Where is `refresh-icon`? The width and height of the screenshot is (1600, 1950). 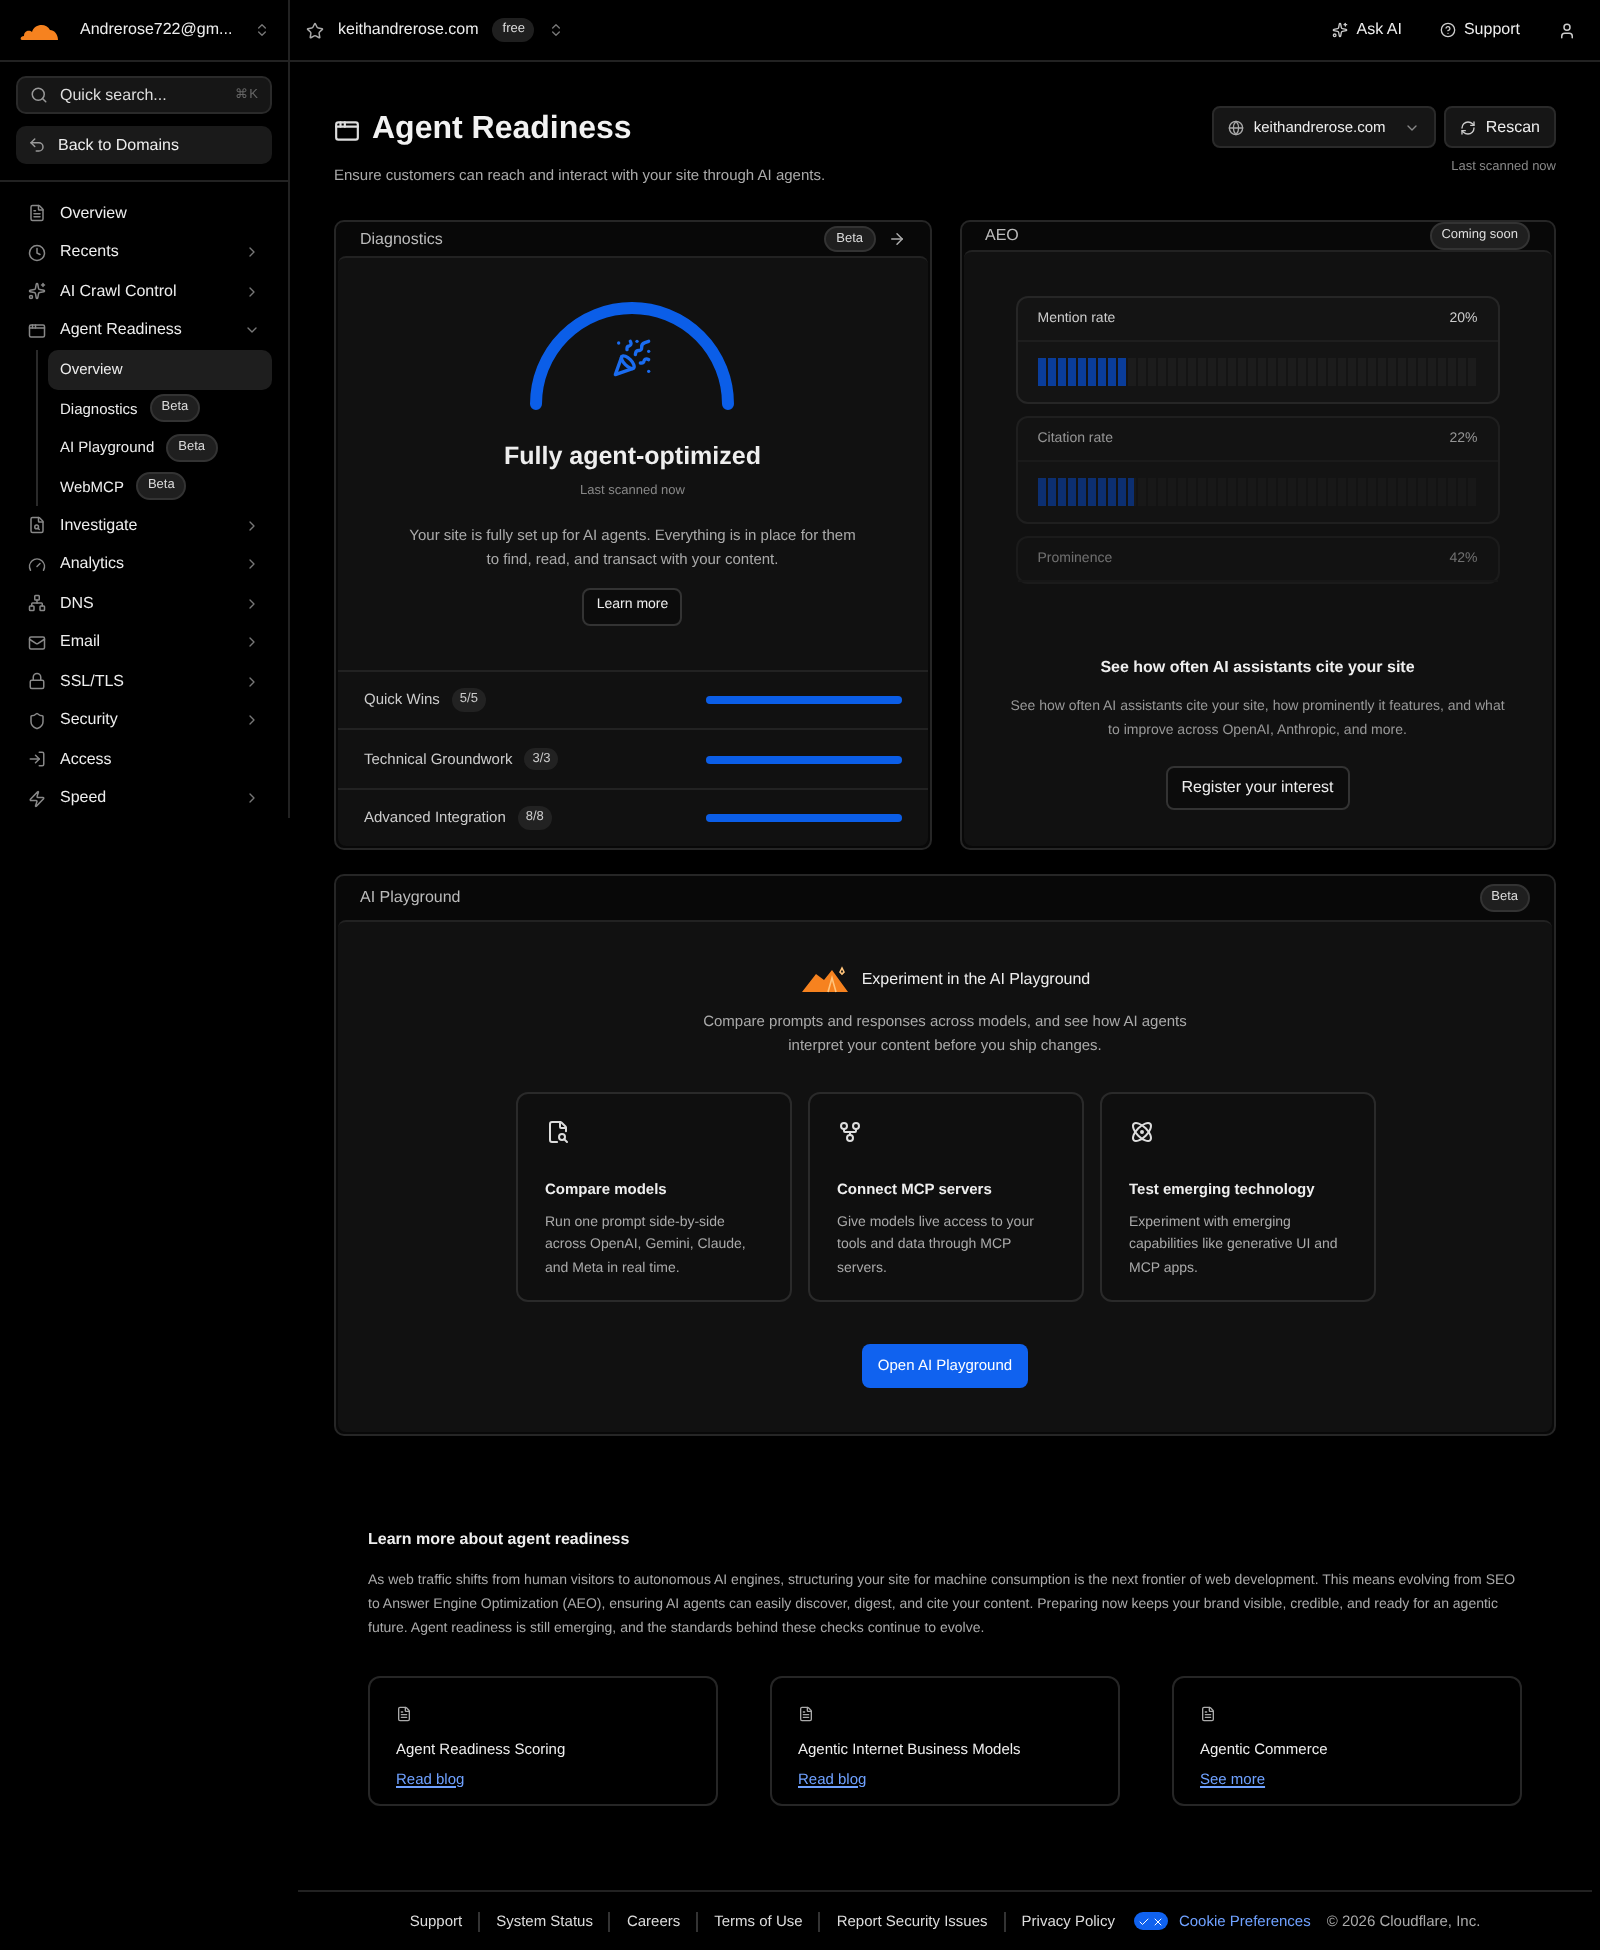 refresh-icon is located at coordinates (1467, 127).